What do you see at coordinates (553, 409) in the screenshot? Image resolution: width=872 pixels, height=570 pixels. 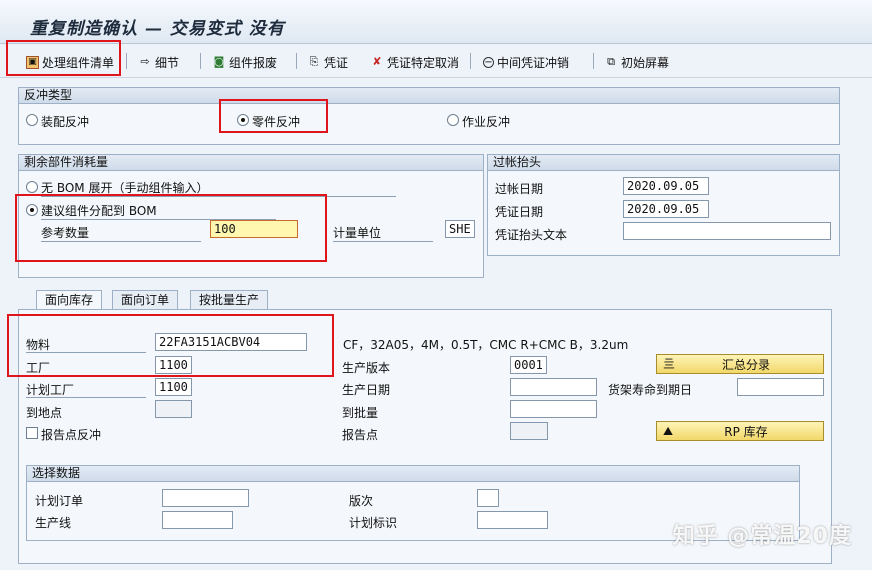 I see `to-batch-input` at bounding box center [553, 409].